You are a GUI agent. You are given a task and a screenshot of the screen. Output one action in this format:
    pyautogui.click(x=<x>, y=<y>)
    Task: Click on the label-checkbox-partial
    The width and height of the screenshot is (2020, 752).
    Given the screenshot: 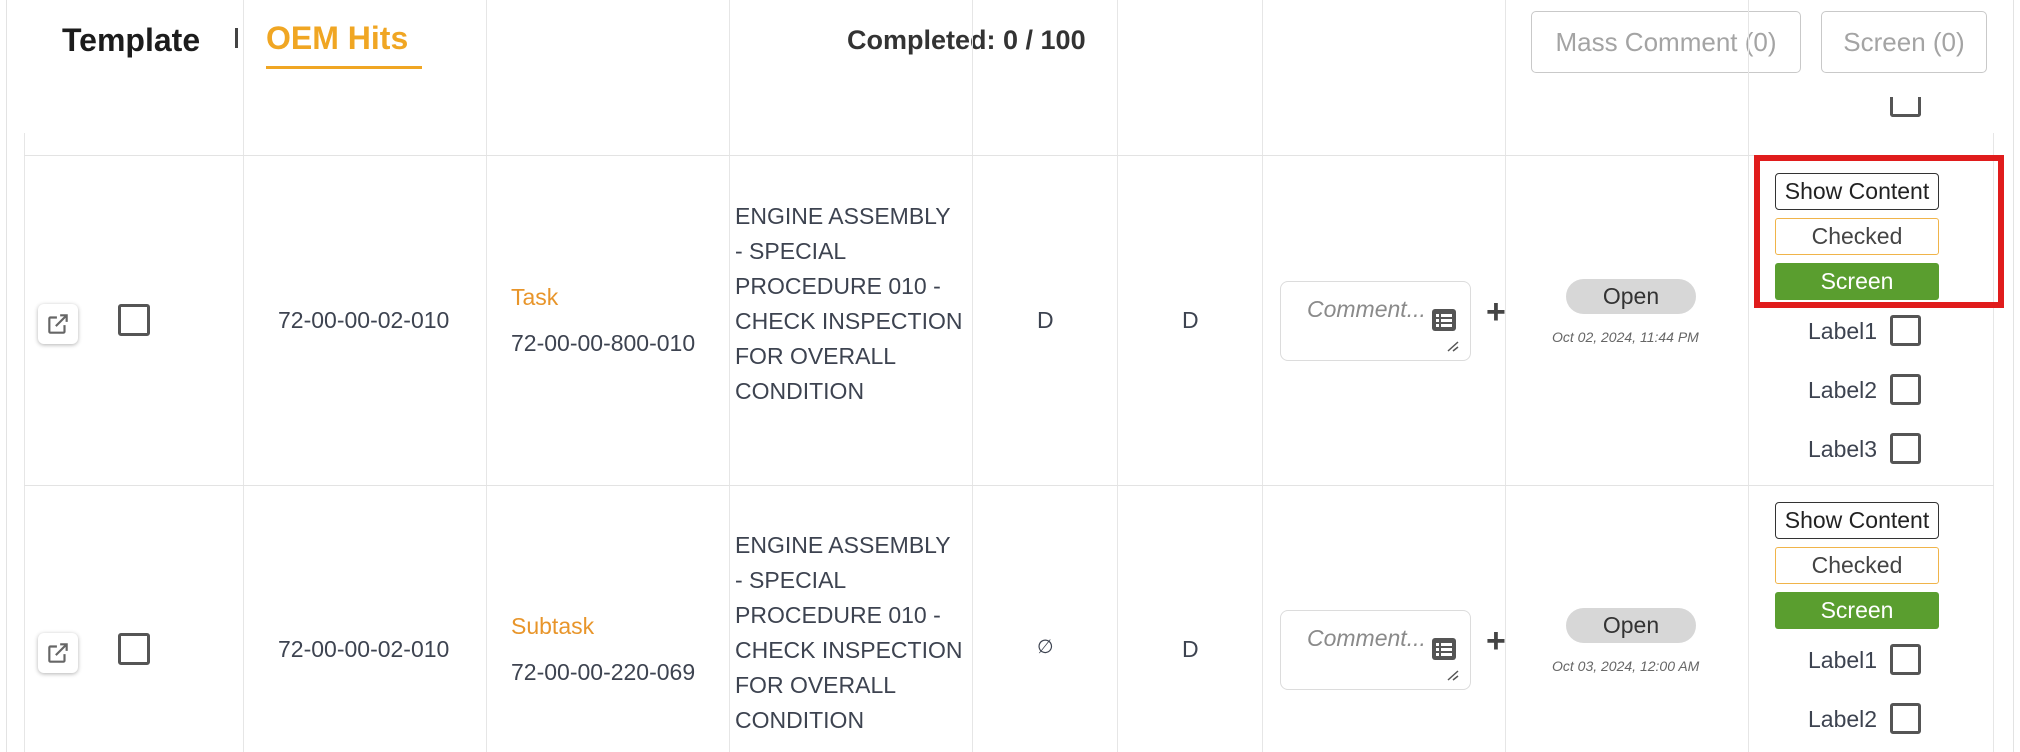 What is the action you would take?
    pyautogui.click(x=1905, y=107)
    